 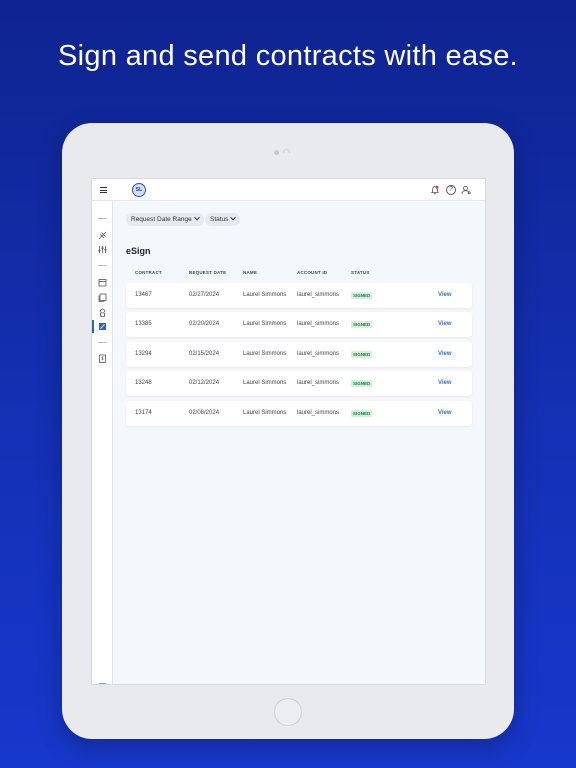 What do you see at coordinates (204, 295) in the screenshot?
I see `request-date-cell: 02/27/2024` at bounding box center [204, 295].